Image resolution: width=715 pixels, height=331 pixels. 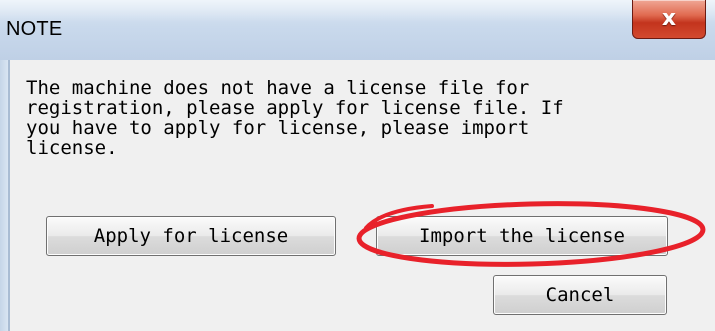 I want to click on cancel-button: Cancel, so click(x=580, y=295).